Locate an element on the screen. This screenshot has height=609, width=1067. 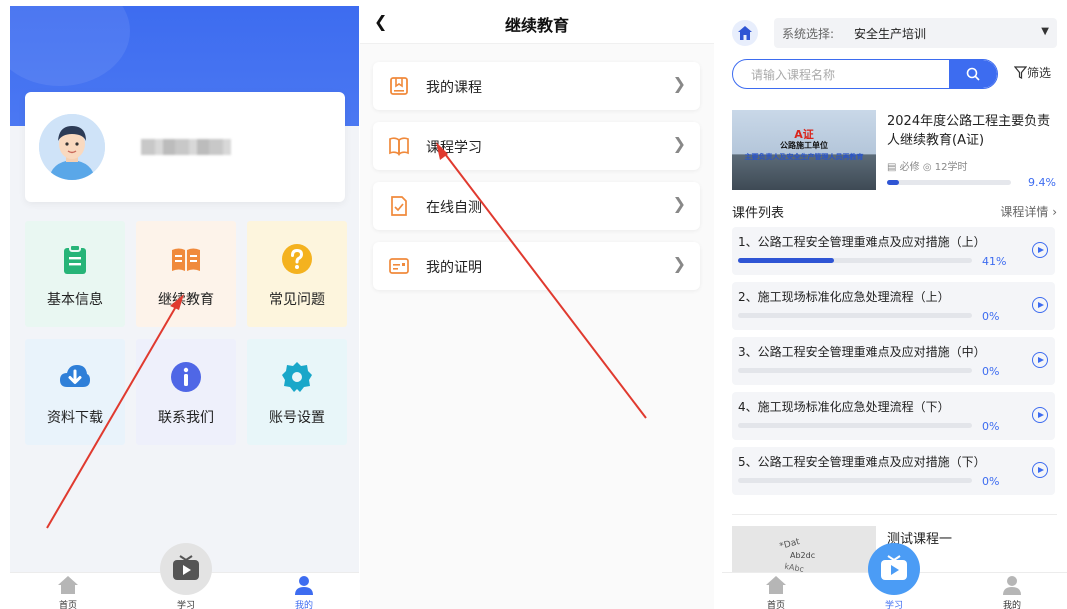
courseware-title: 3、公路工程安全管理重难点及应对措施（中） is located at coordinates (862, 352).